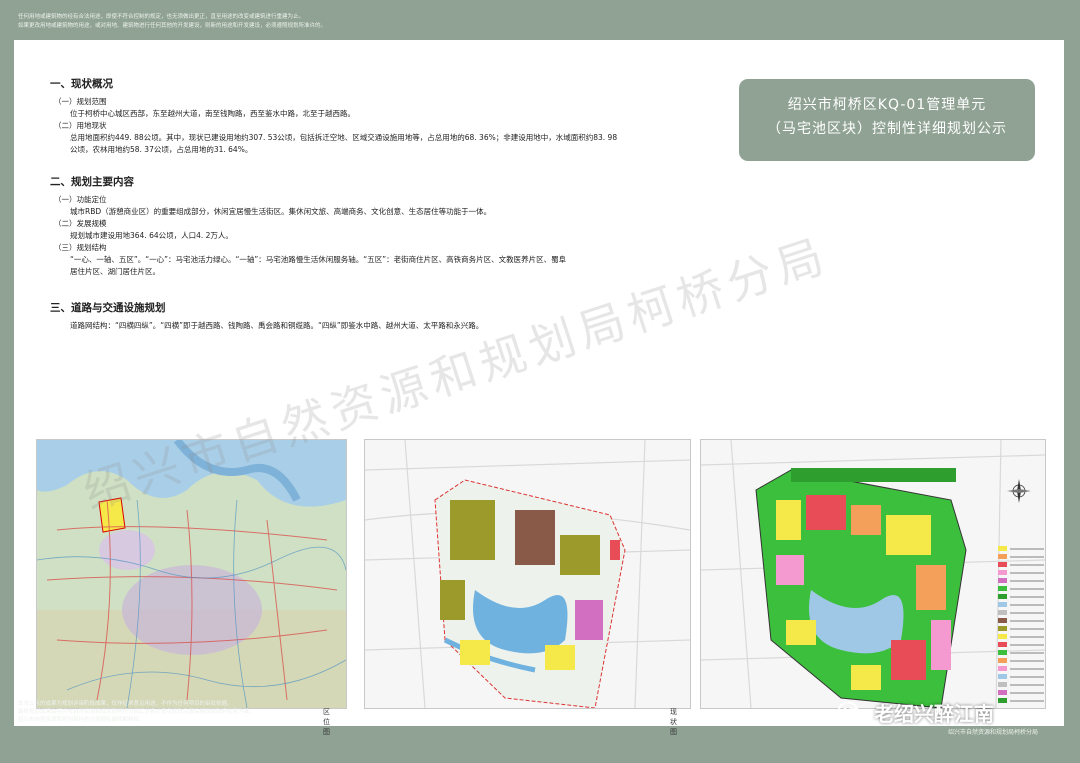 This screenshot has height=763, width=1080. Describe the element at coordinates (108, 308) in the screenshot. I see `section-heading: 三、道路与交通设施规划` at that location.